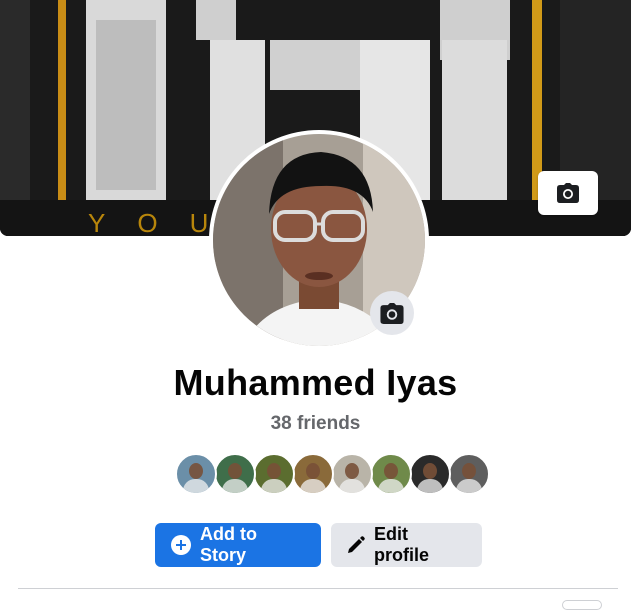 This screenshot has width=631, height=610. What do you see at coordinates (356, 545) in the screenshot?
I see `pencil-icon` at bounding box center [356, 545].